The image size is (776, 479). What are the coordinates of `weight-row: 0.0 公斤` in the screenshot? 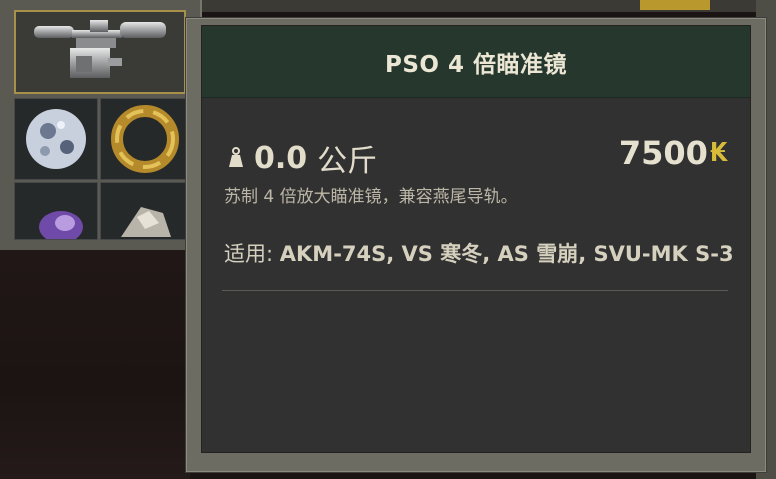 It's located at (300, 158).